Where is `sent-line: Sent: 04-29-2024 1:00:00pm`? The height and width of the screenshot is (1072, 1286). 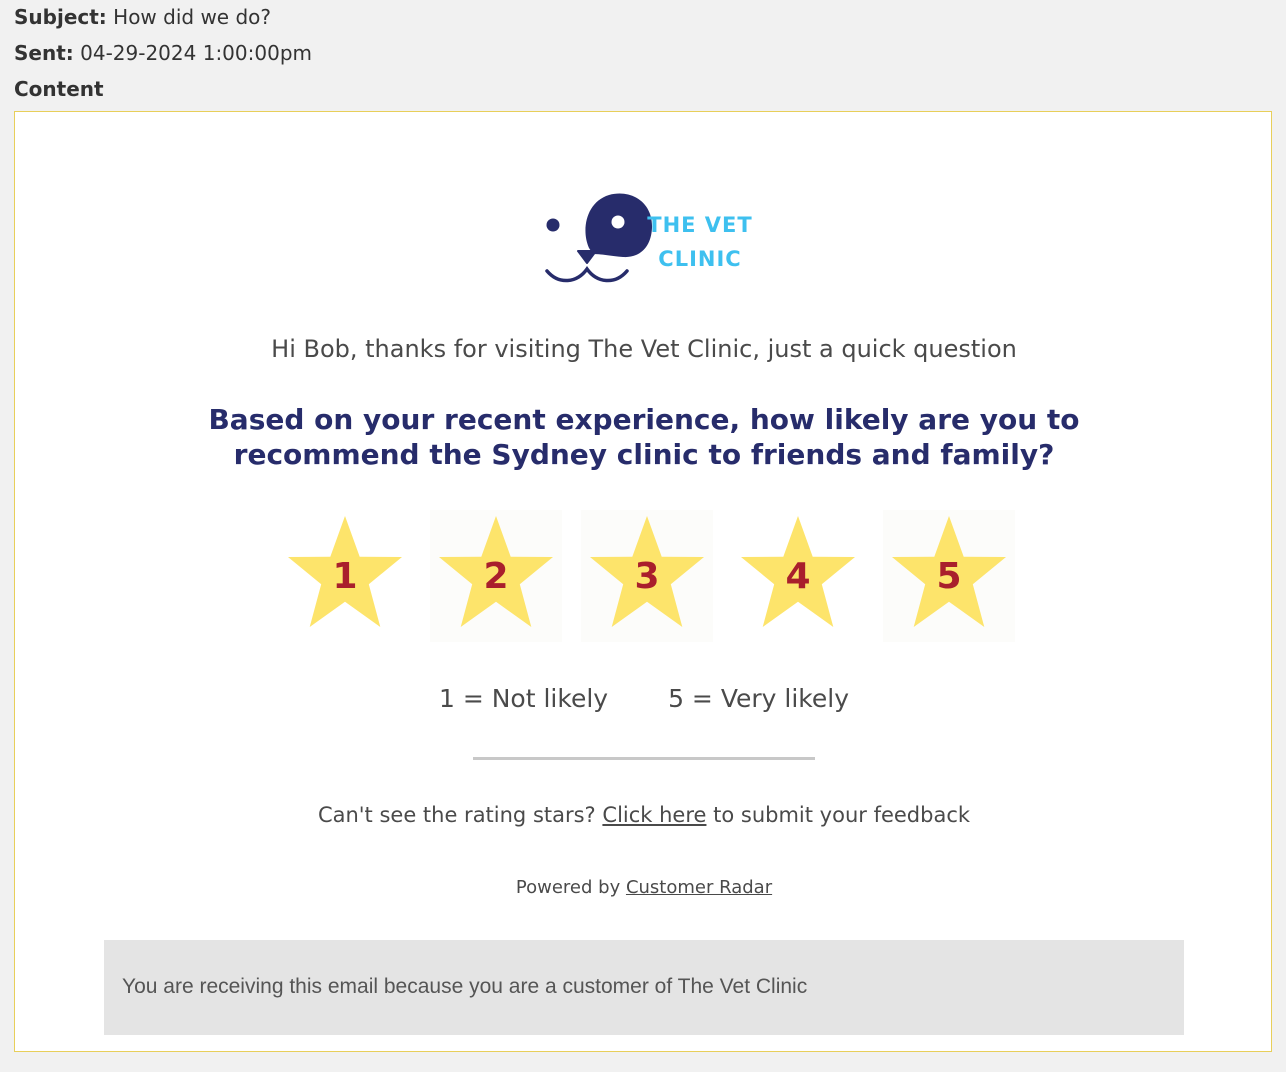
sent-line: Sent: 04-29-2024 1:00:00pm is located at coordinates (163, 53).